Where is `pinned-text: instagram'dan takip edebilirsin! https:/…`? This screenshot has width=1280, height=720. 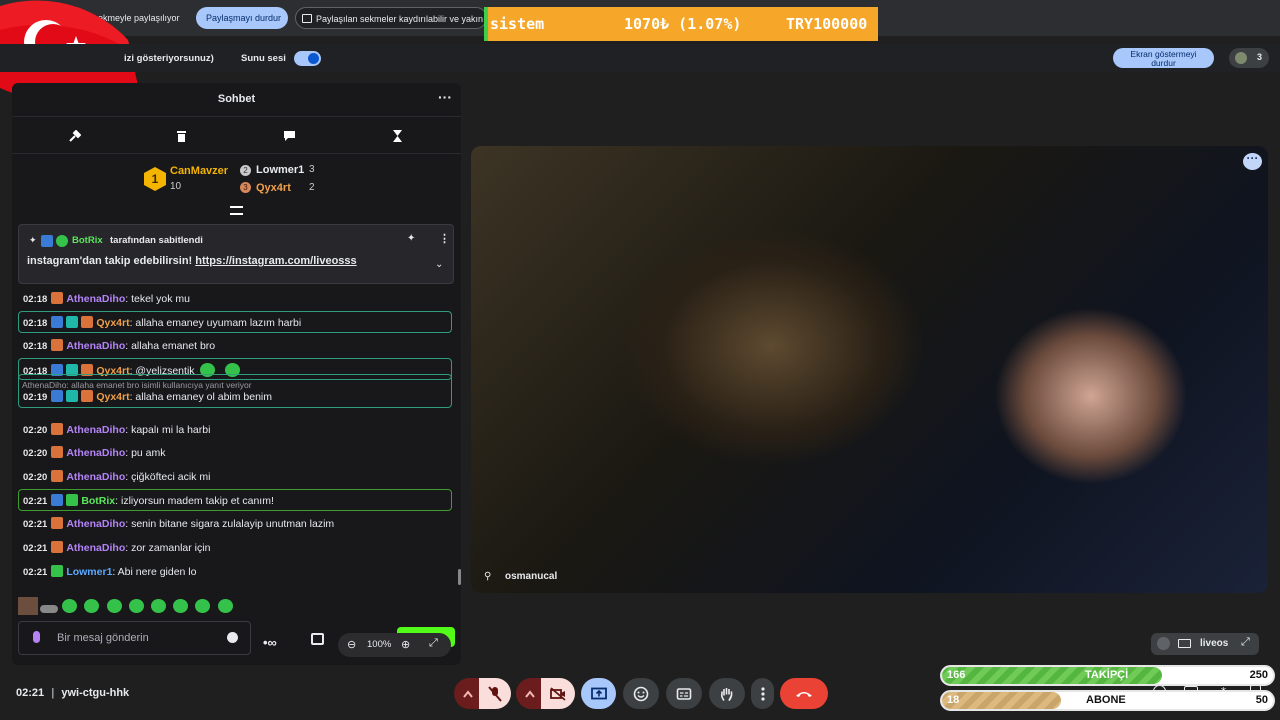 pinned-text: instagram'dan takip edebilirsin! https:/… is located at coordinates (192, 261).